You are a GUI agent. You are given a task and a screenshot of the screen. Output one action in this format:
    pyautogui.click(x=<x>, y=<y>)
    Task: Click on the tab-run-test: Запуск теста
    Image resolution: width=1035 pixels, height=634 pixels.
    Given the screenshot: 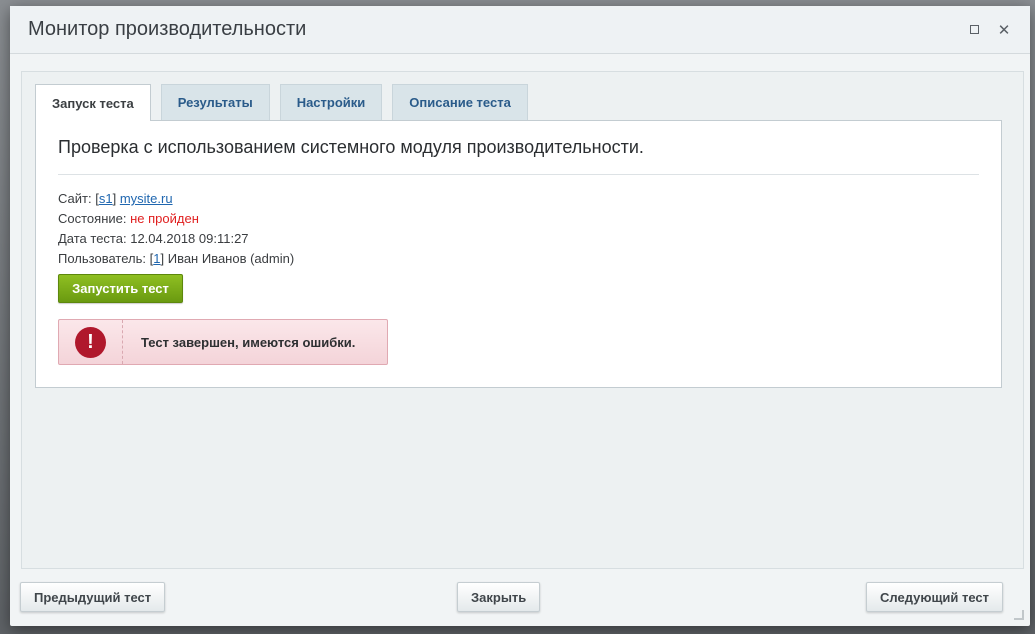 What is the action you would take?
    pyautogui.click(x=93, y=102)
    